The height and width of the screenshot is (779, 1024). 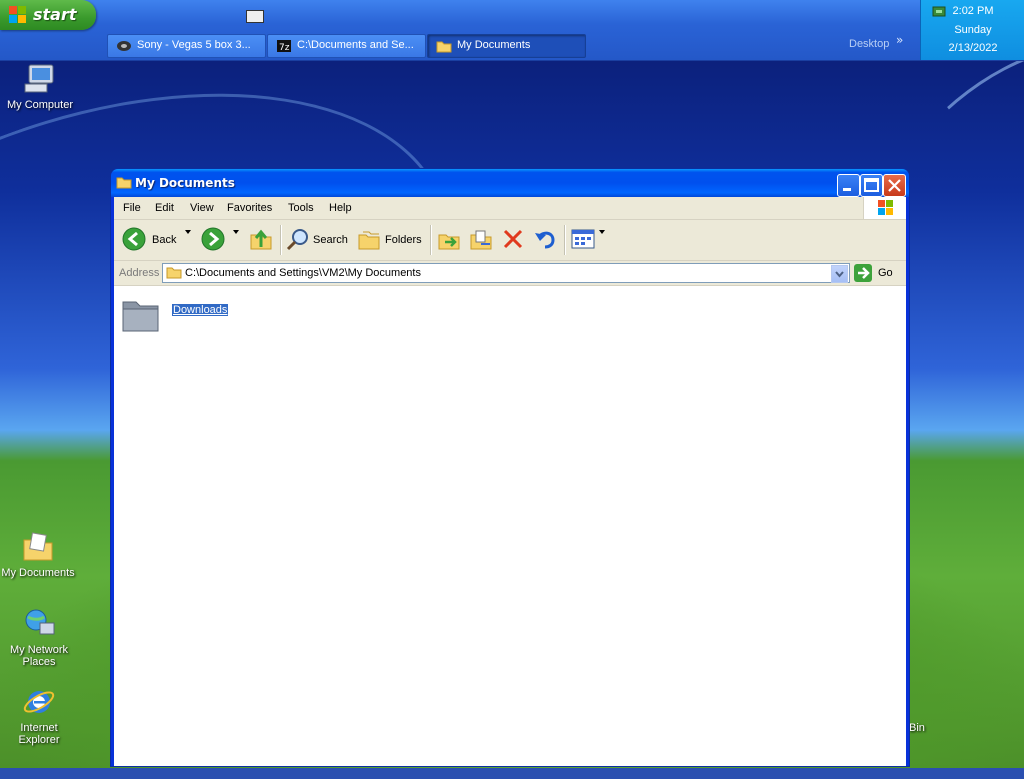 What do you see at coordinates (340, 208) in the screenshot?
I see `menu-help: Help` at bounding box center [340, 208].